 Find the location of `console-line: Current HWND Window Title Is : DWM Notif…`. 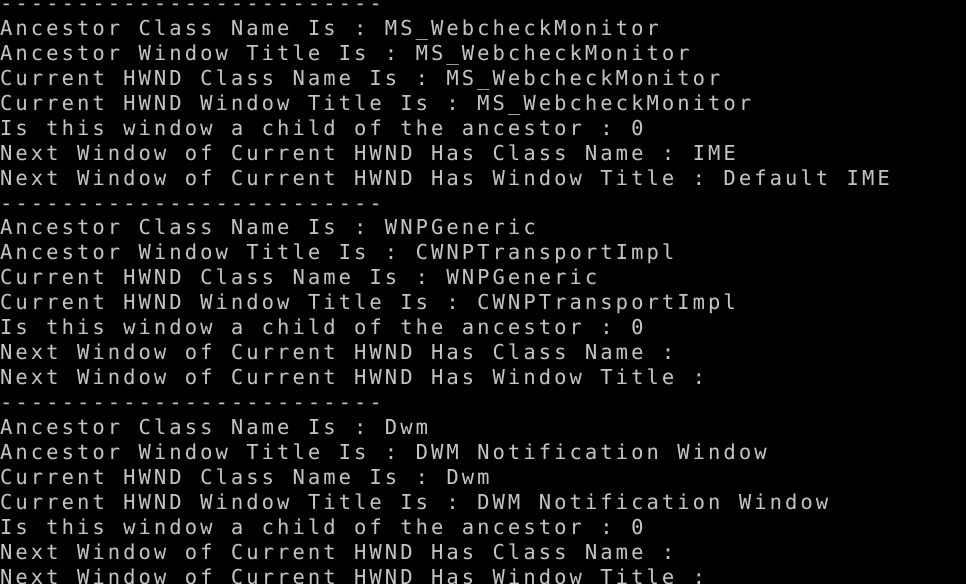

console-line: Current HWND Window Title Is : DWM Notif… is located at coordinates (416, 501).